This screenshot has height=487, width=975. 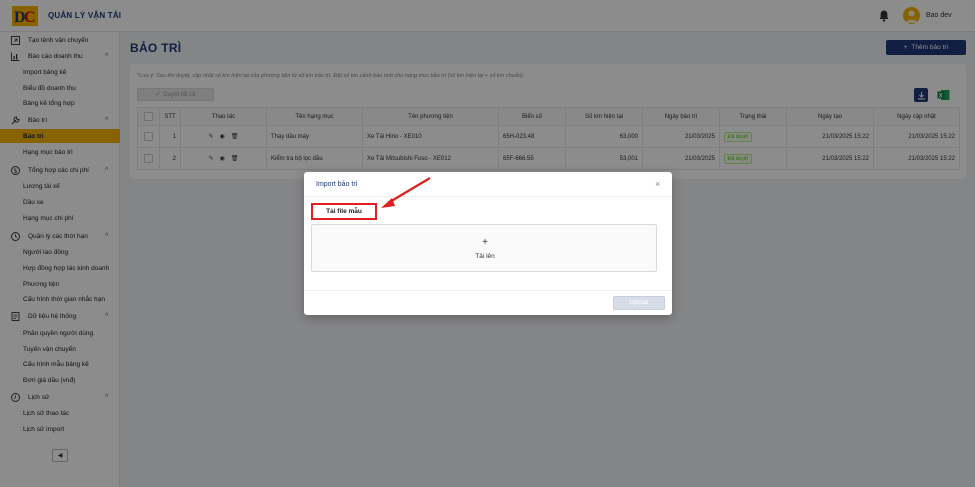 What do you see at coordinates (337, 184) in the screenshot?
I see `modal-title: Import bảo trì` at bounding box center [337, 184].